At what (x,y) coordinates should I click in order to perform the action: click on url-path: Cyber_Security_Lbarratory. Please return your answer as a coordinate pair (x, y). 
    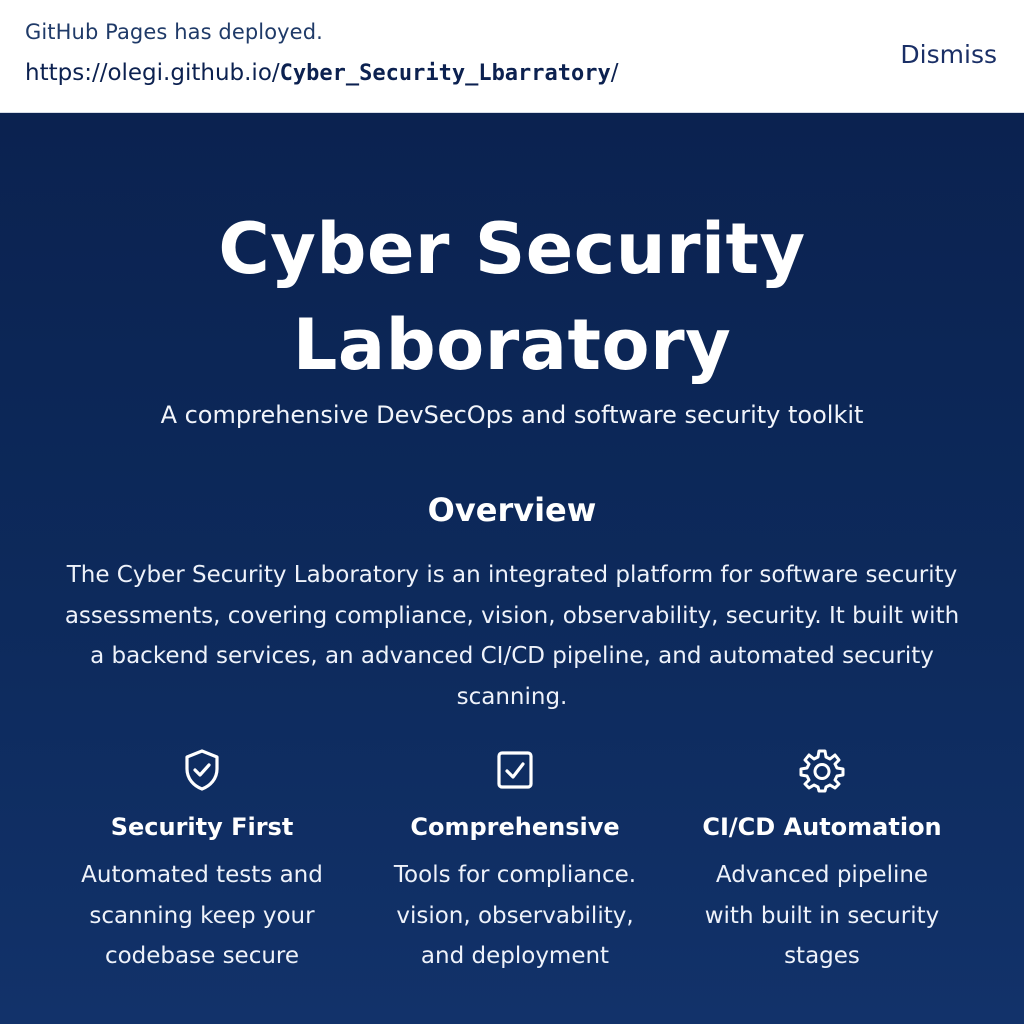
    Looking at the image, I should click on (445, 73).